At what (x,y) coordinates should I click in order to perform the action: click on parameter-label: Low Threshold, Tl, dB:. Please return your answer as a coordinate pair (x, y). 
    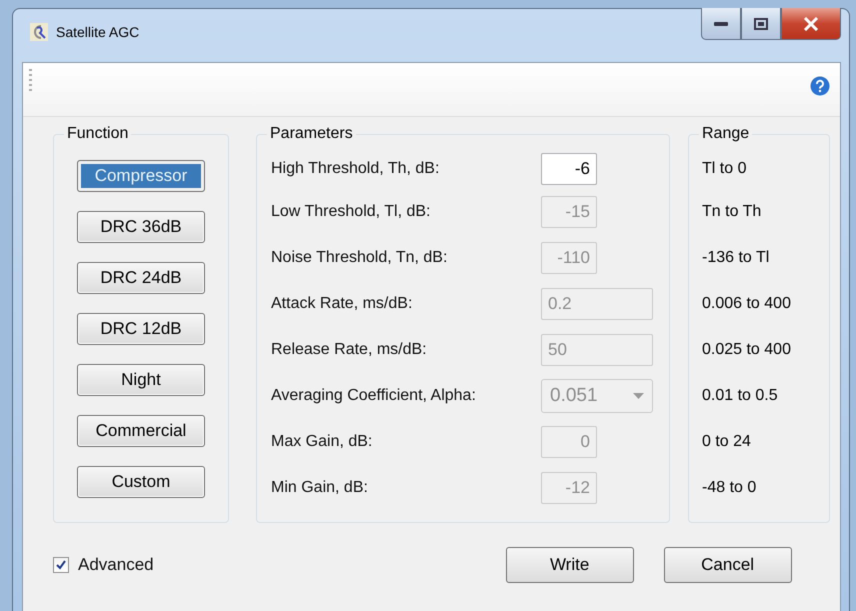
    Looking at the image, I should click on (351, 212).